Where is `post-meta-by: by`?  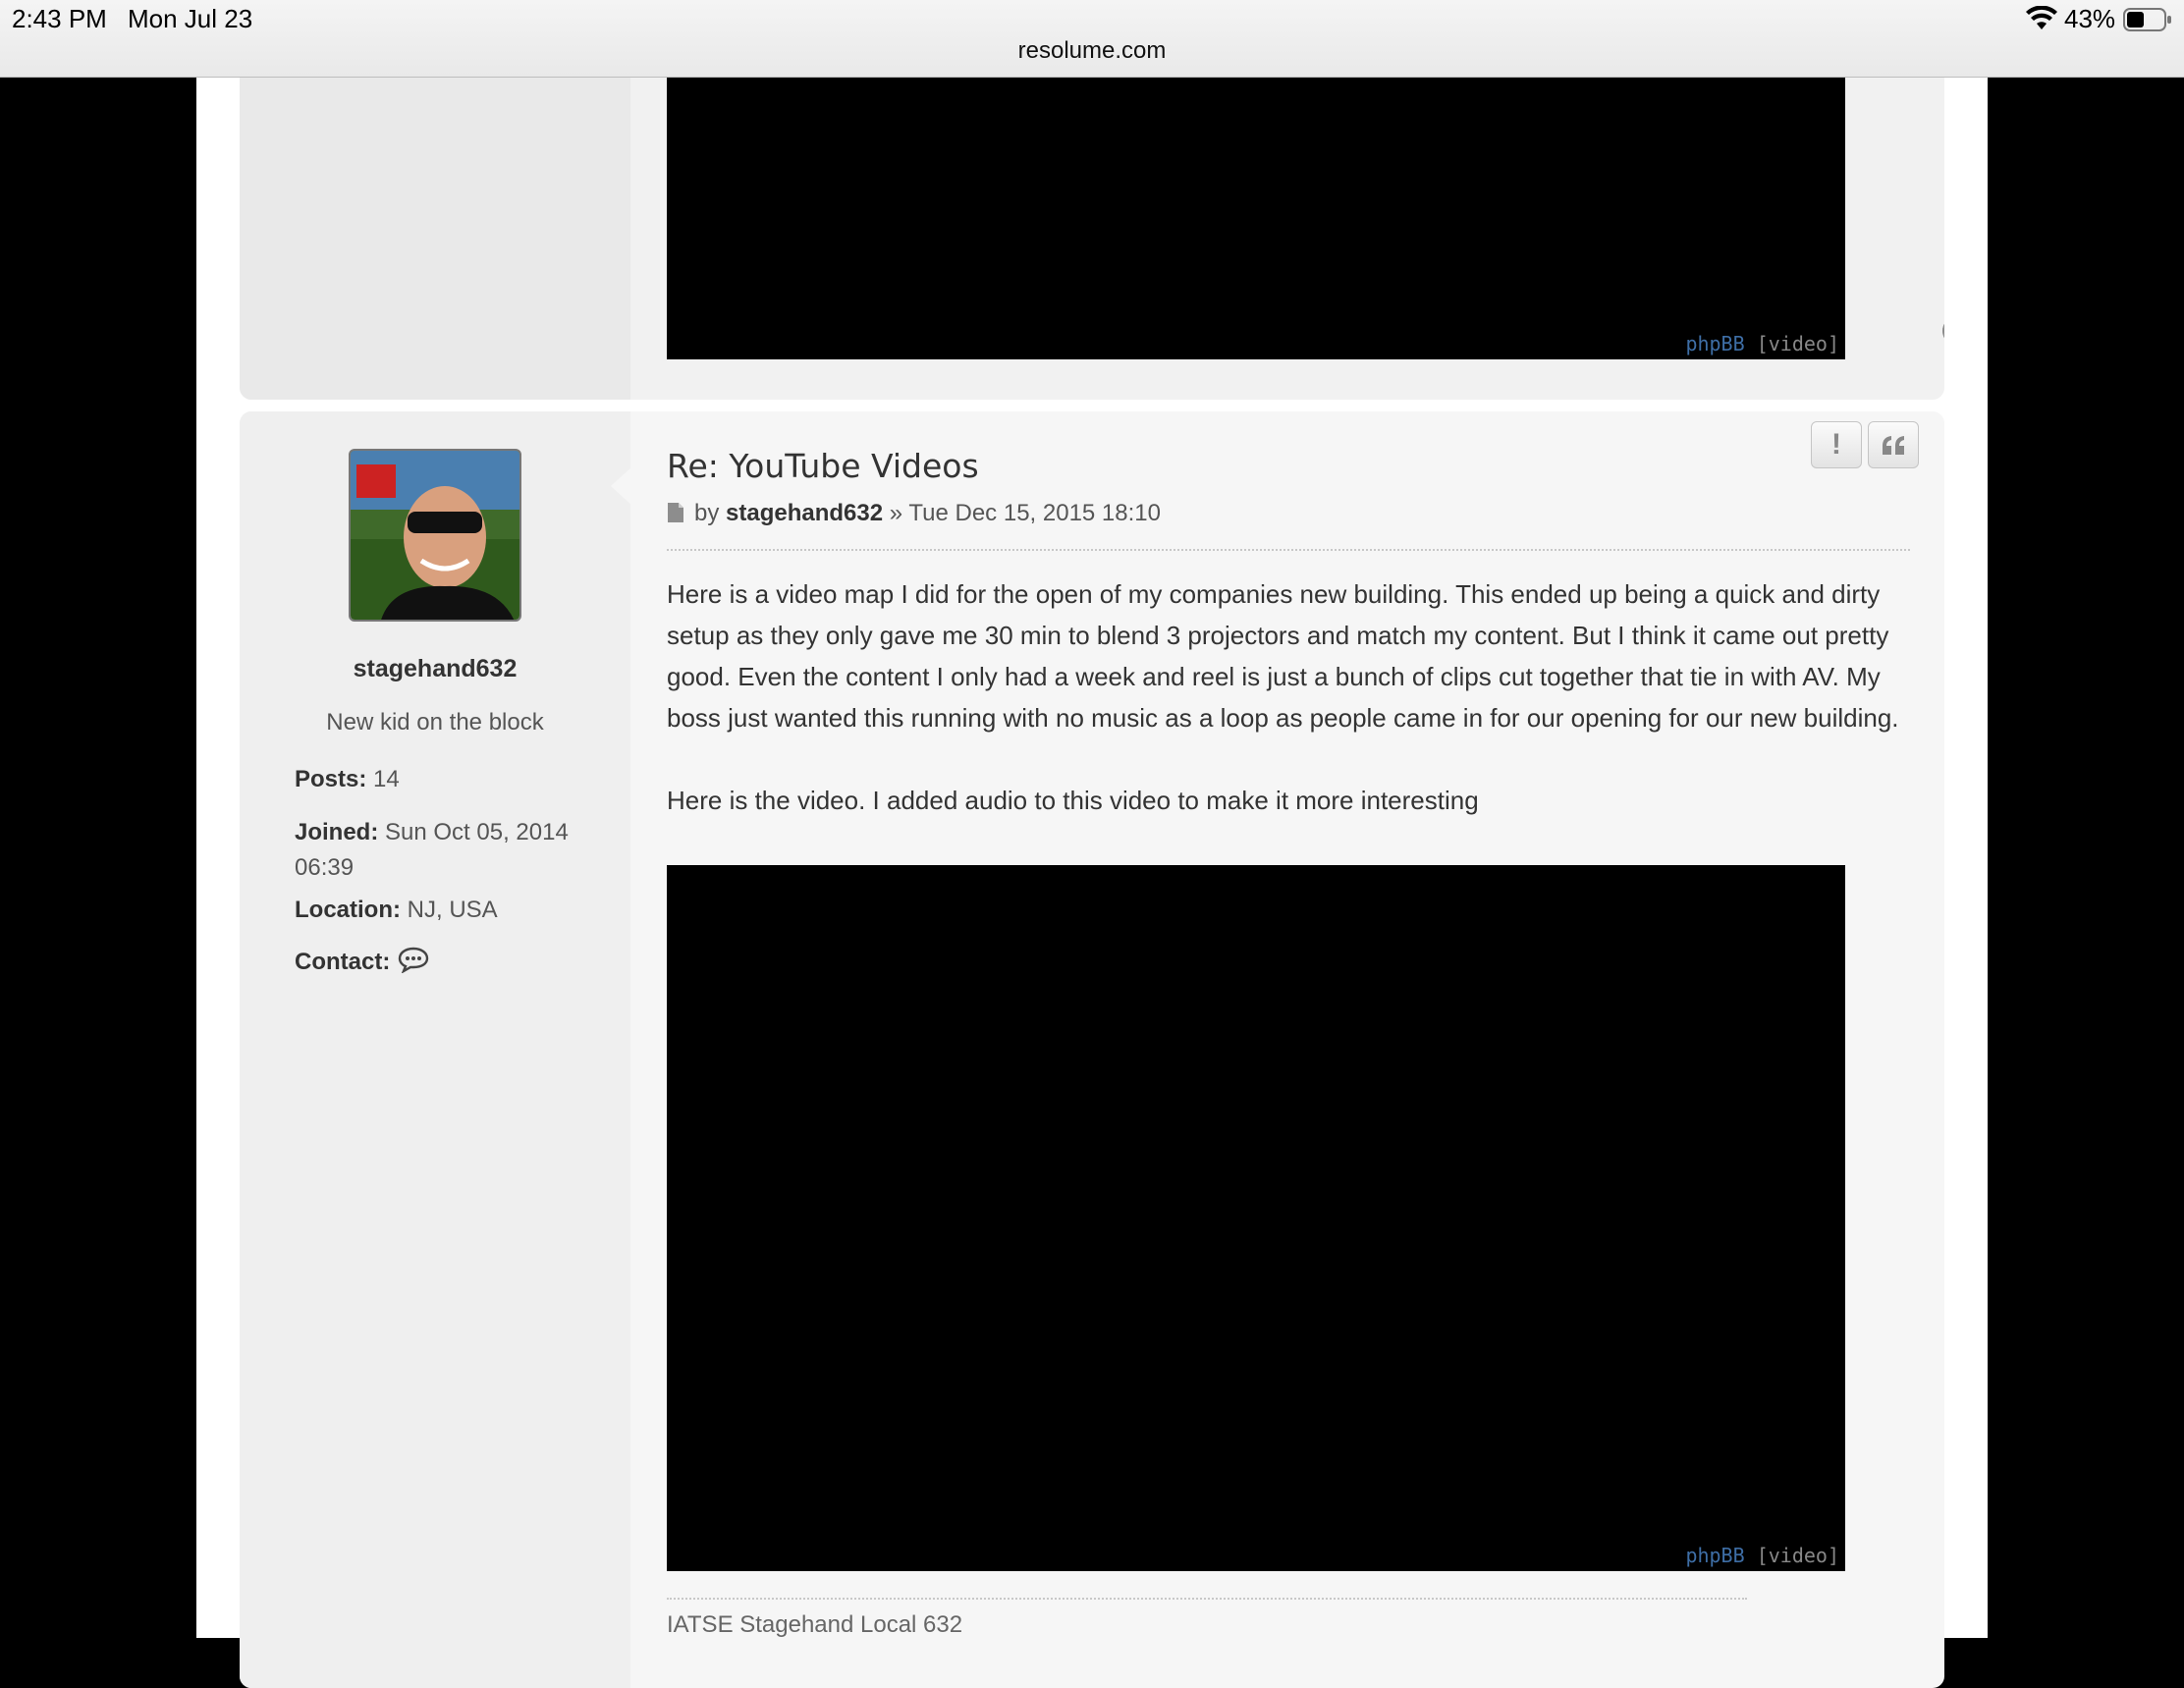
post-meta-by: by is located at coordinates (707, 513).